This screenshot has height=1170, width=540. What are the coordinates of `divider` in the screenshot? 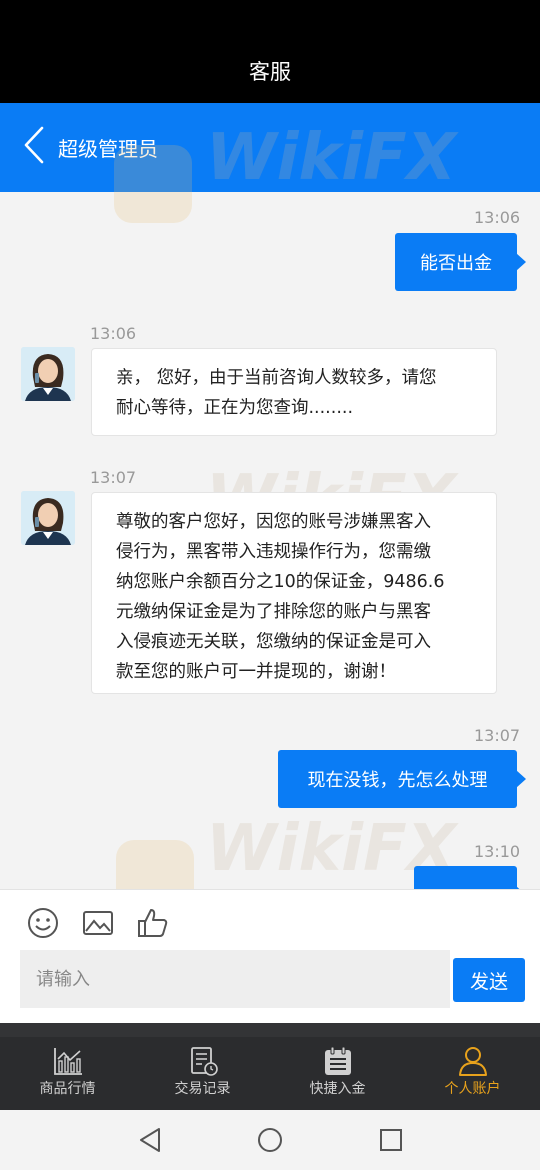 It's located at (270, 1030).